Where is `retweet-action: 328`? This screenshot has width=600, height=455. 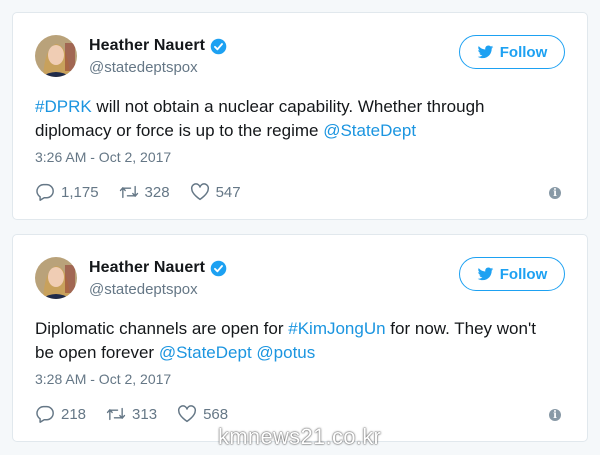
retweet-action: 328 is located at coordinates (144, 192).